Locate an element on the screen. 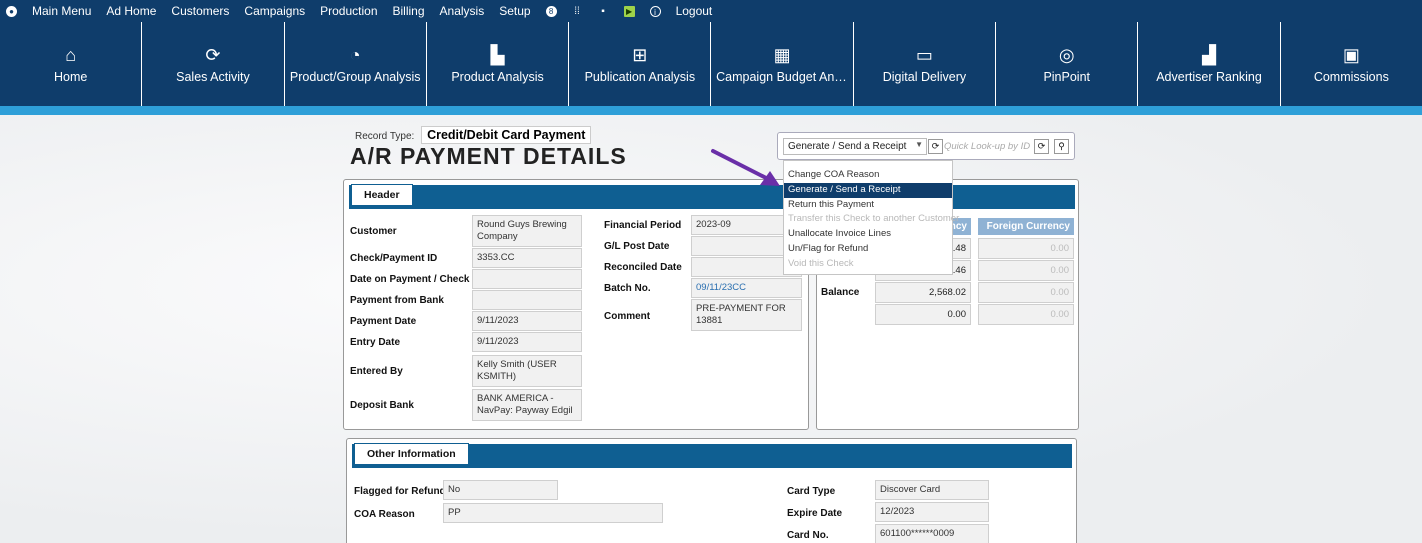 The image size is (1422, 543). menu-ad-home: Ad Home is located at coordinates (131, 11).